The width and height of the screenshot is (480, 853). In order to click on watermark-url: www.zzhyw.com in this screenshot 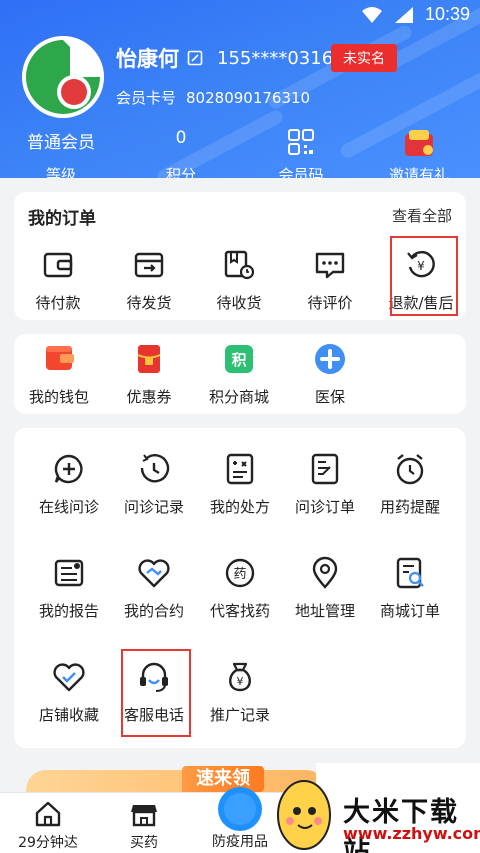, I will do `click(411, 833)`.